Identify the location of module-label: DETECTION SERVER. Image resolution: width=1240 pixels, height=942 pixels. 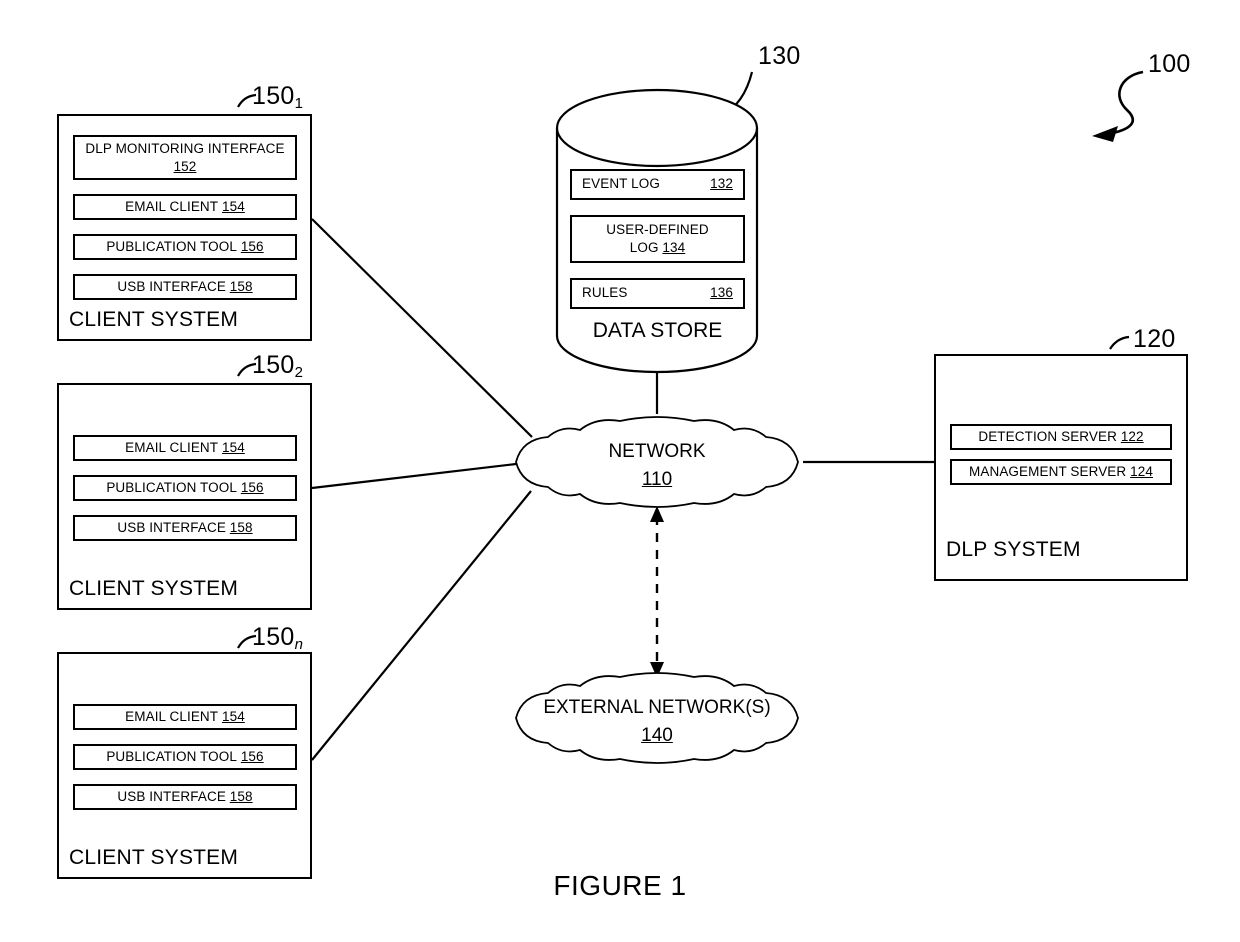
(1047, 436).